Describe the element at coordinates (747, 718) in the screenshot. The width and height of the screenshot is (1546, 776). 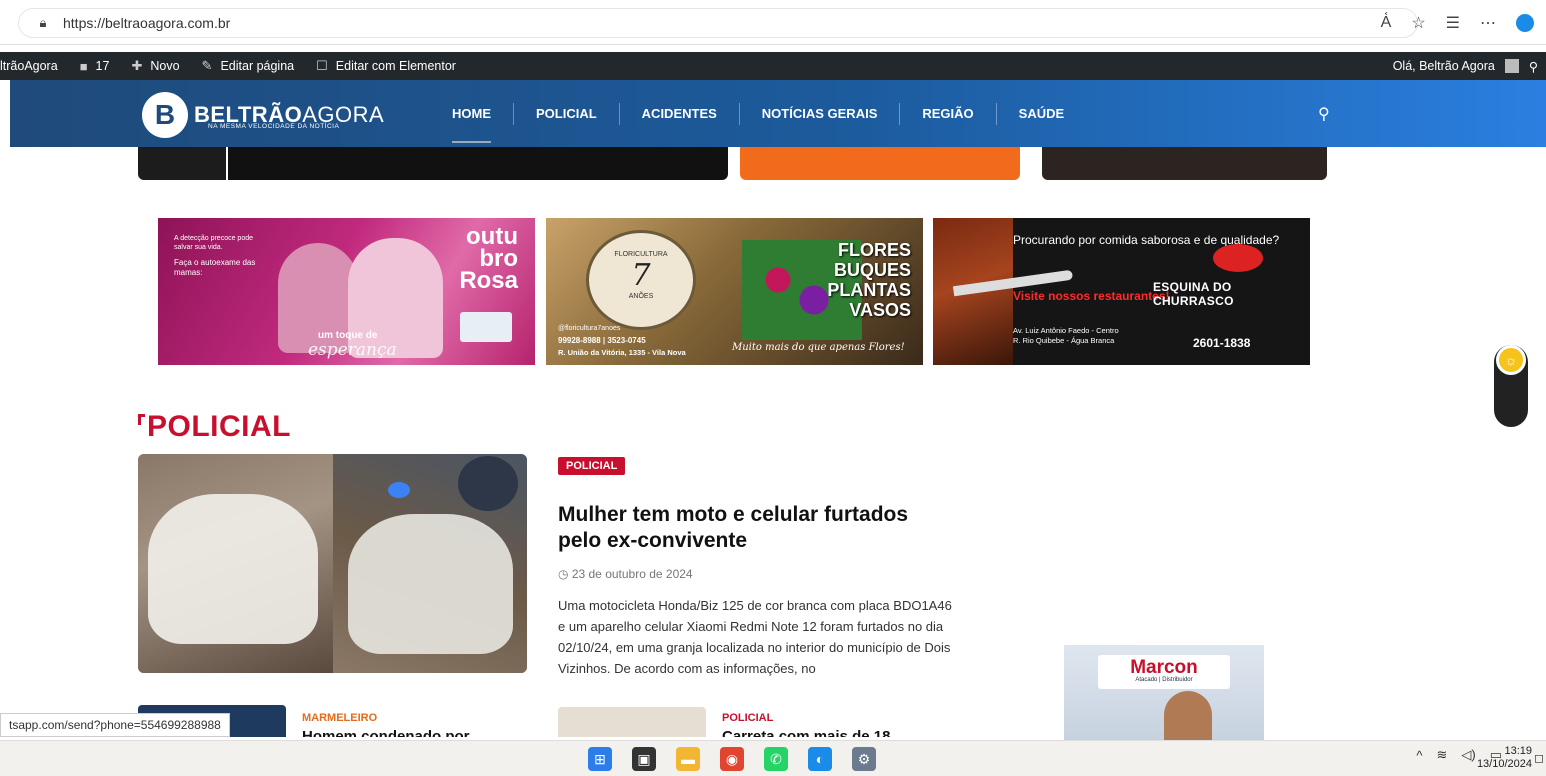
I see `post-category: POLICIAL` at that location.